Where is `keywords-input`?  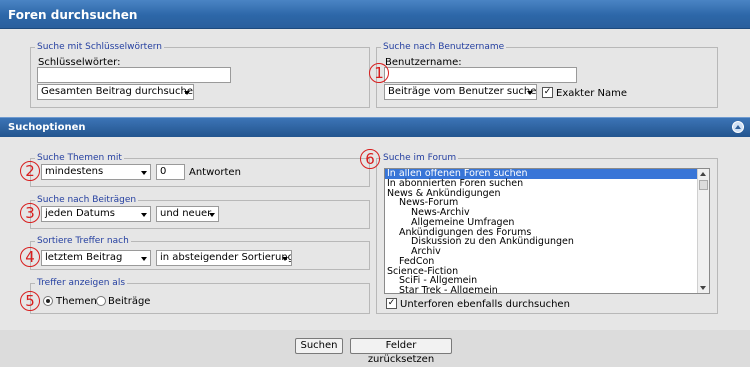
keywords-input is located at coordinates (134, 75).